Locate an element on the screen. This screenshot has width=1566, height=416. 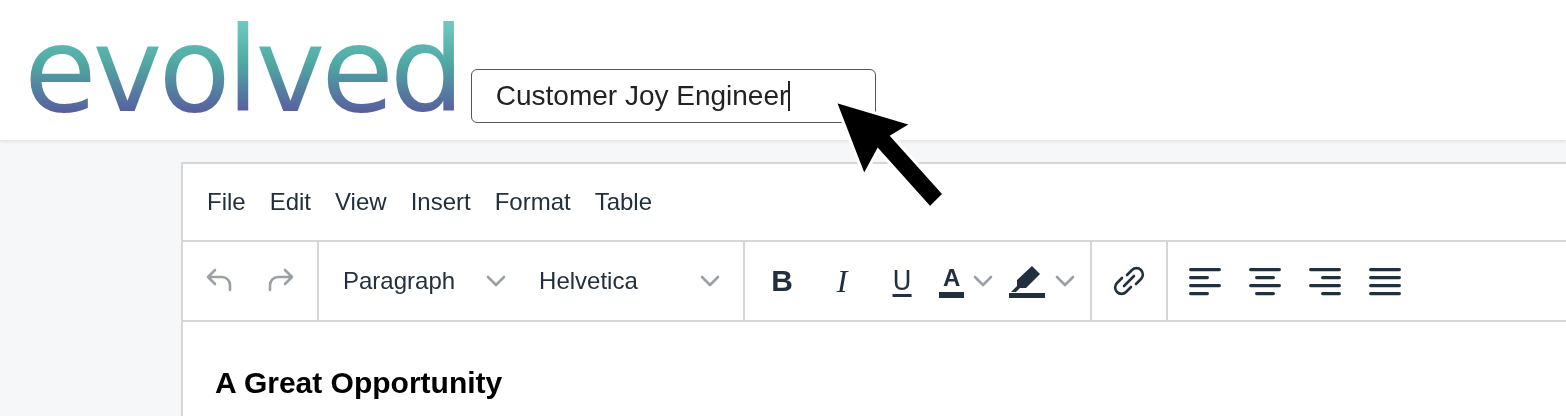
highlighter-icon is located at coordinates (1027, 281).